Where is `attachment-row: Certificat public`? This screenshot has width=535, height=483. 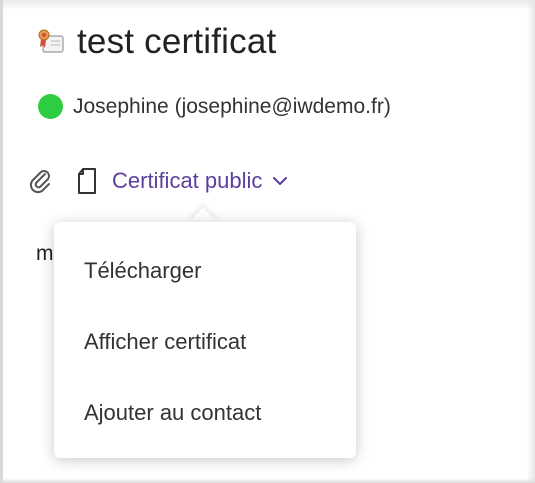
attachment-row: Certificat public is located at coordinates (158, 181).